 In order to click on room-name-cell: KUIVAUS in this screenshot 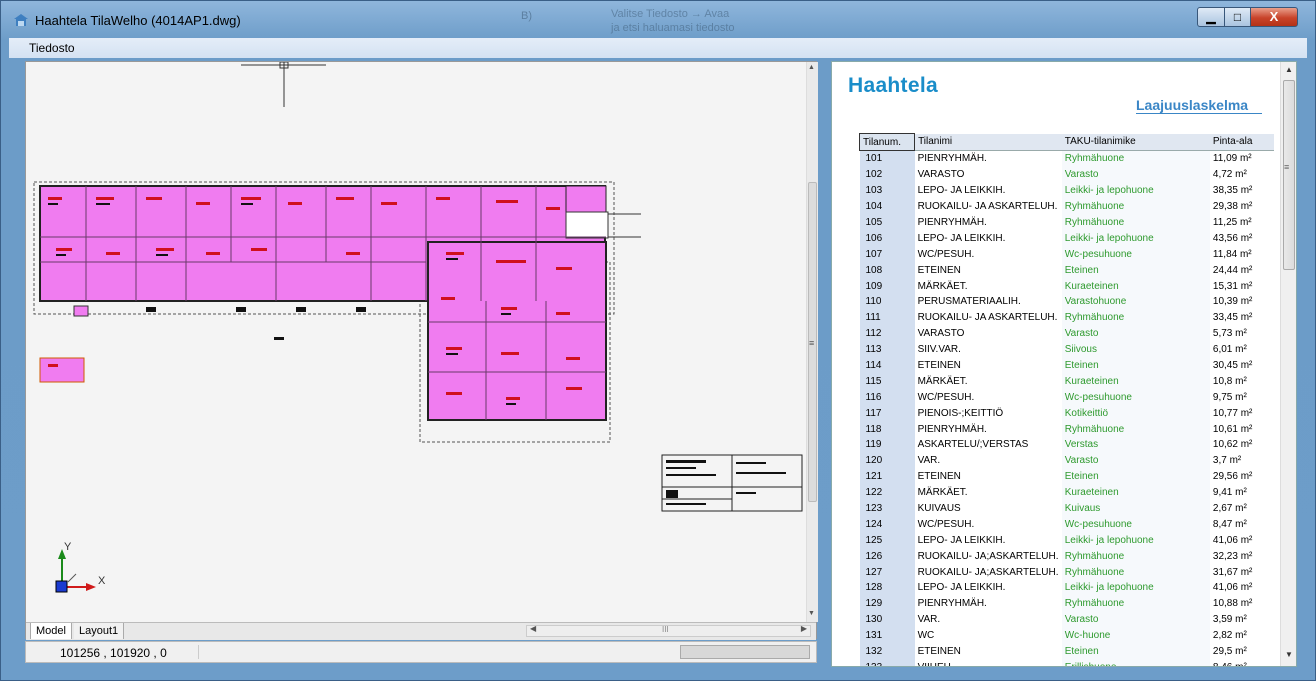, I will do `click(988, 508)`.